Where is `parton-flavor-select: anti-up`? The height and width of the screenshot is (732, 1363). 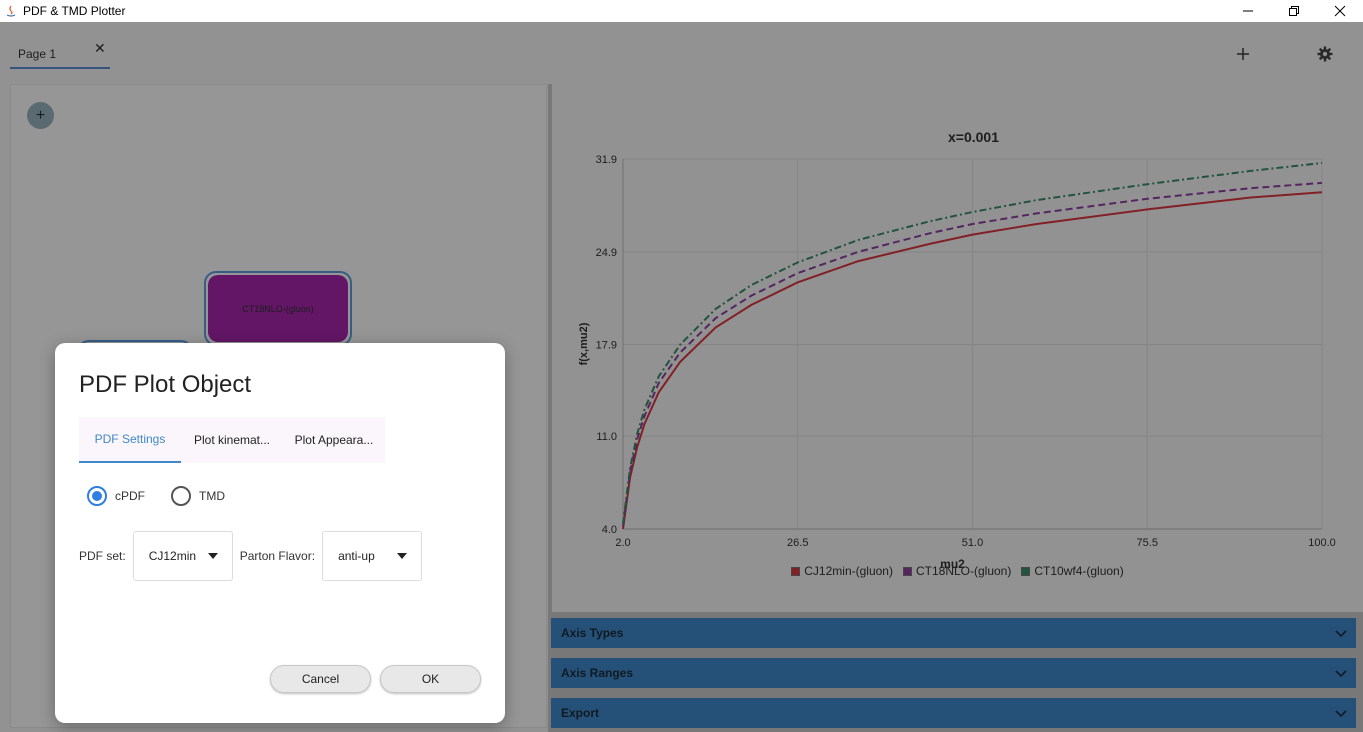 parton-flavor-select: anti-up is located at coordinates (372, 556).